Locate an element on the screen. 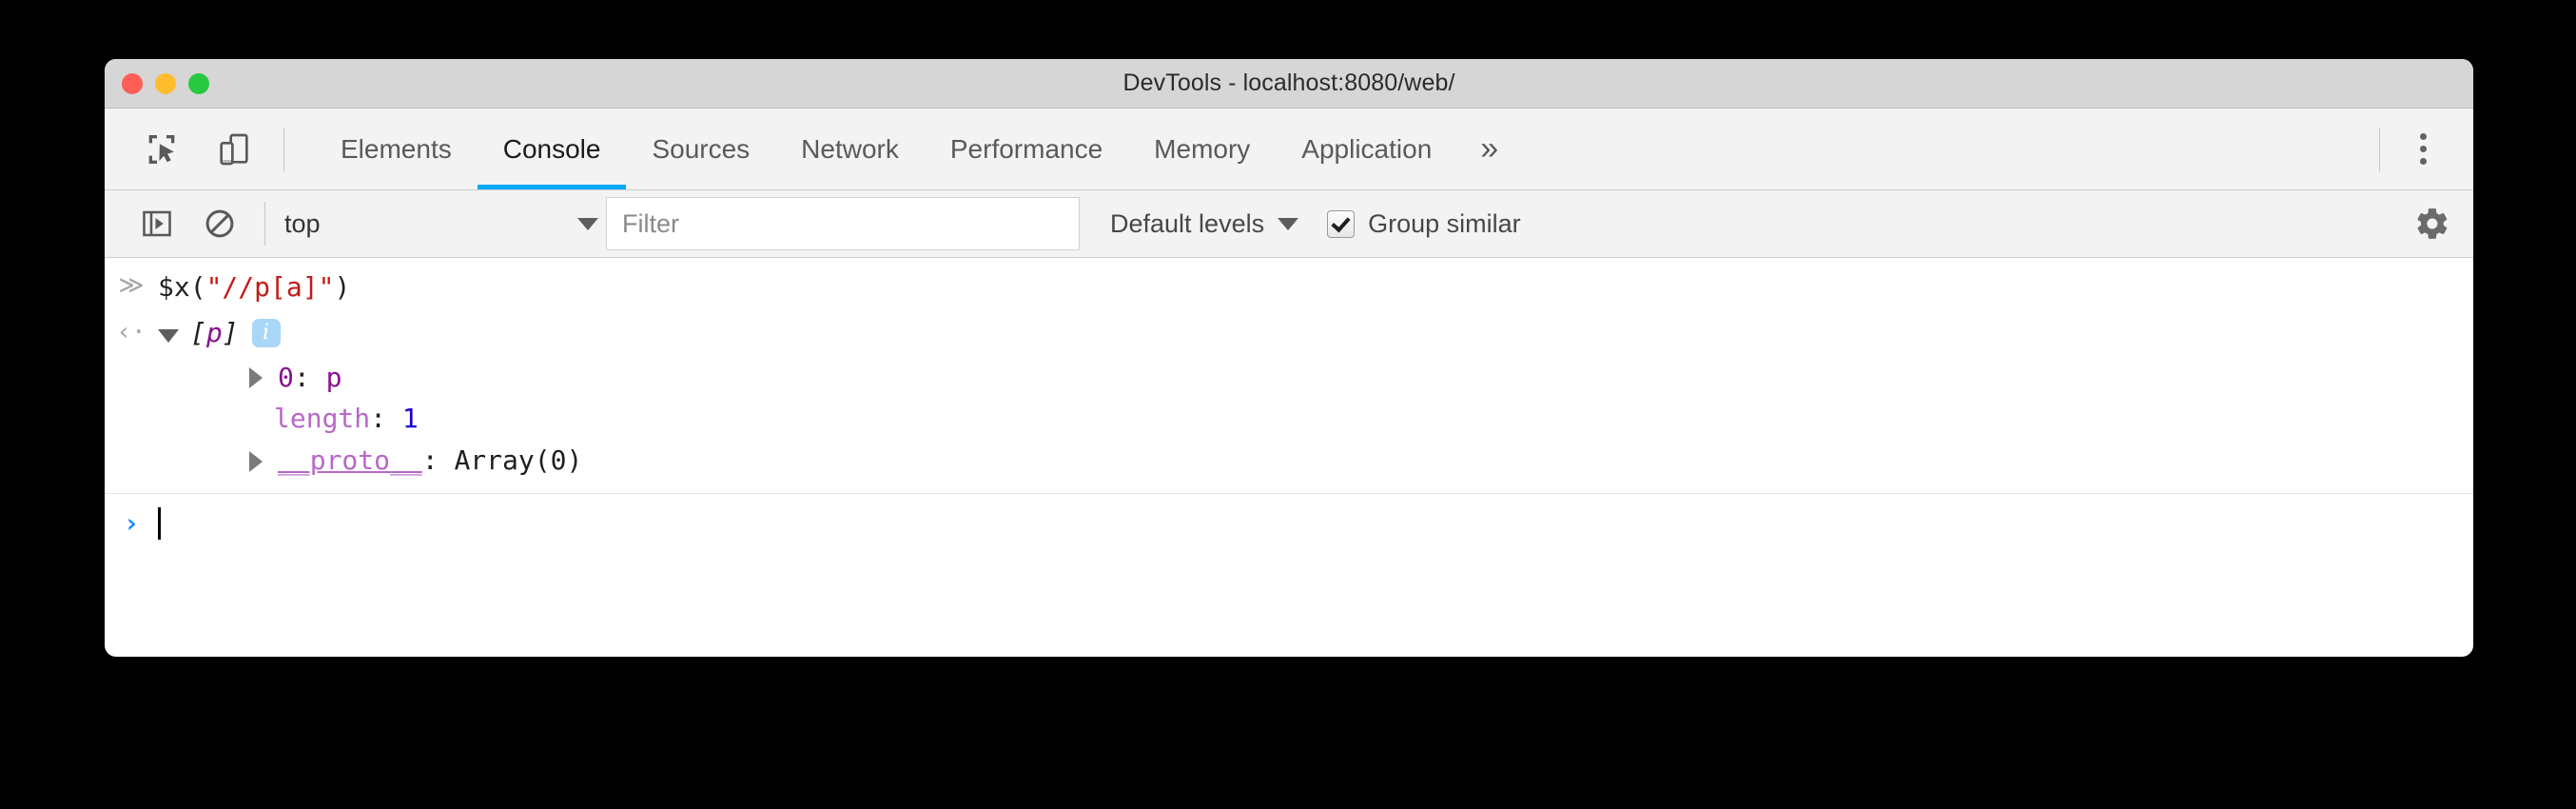 The width and height of the screenshot is (2576, 809). result-open-bracket: [ is located at coordinates (198, 332).